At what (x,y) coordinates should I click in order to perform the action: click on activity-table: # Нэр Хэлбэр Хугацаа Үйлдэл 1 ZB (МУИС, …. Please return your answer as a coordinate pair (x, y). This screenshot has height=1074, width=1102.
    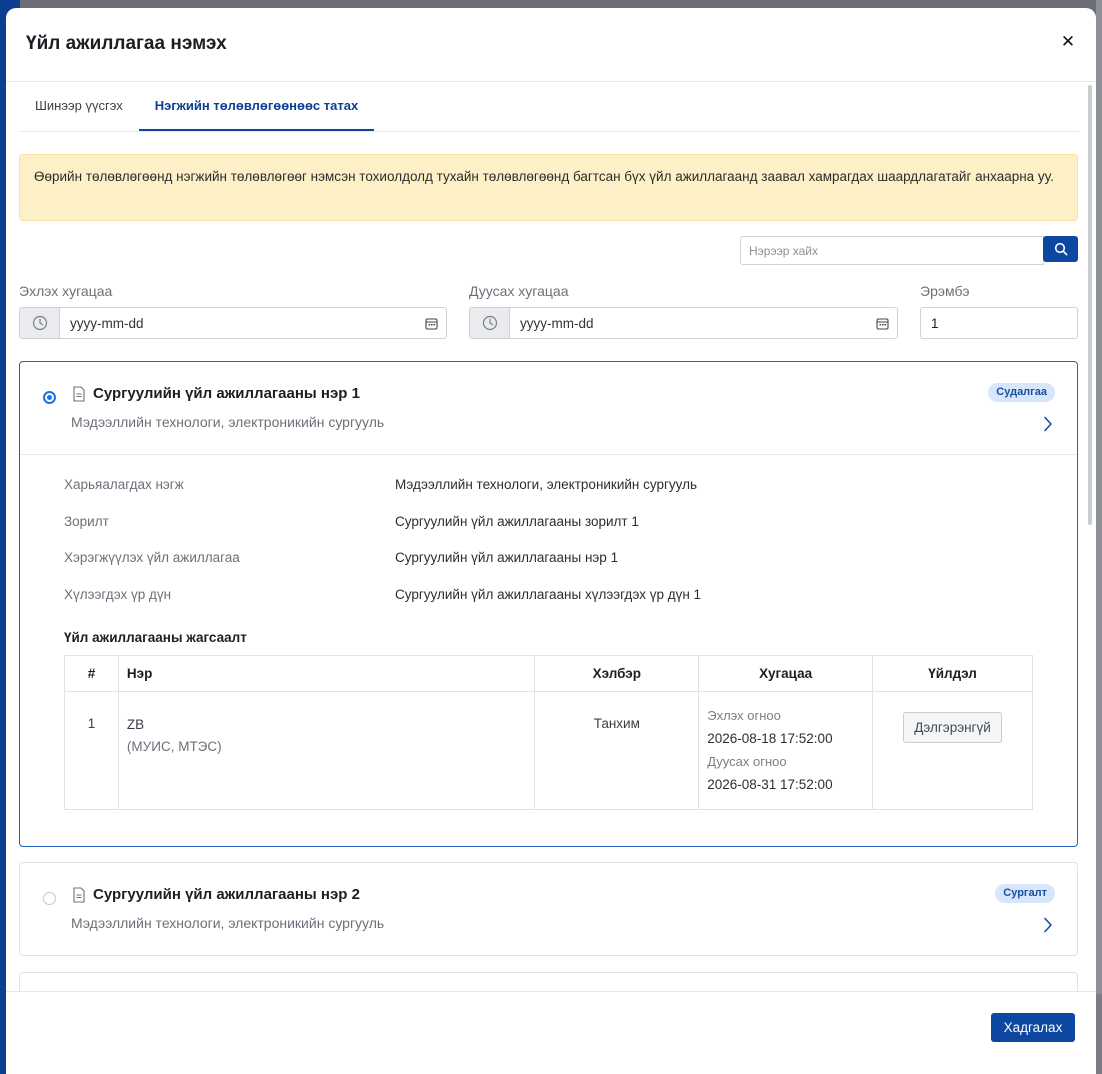
    Looking at the image, I should click on (548, 732).